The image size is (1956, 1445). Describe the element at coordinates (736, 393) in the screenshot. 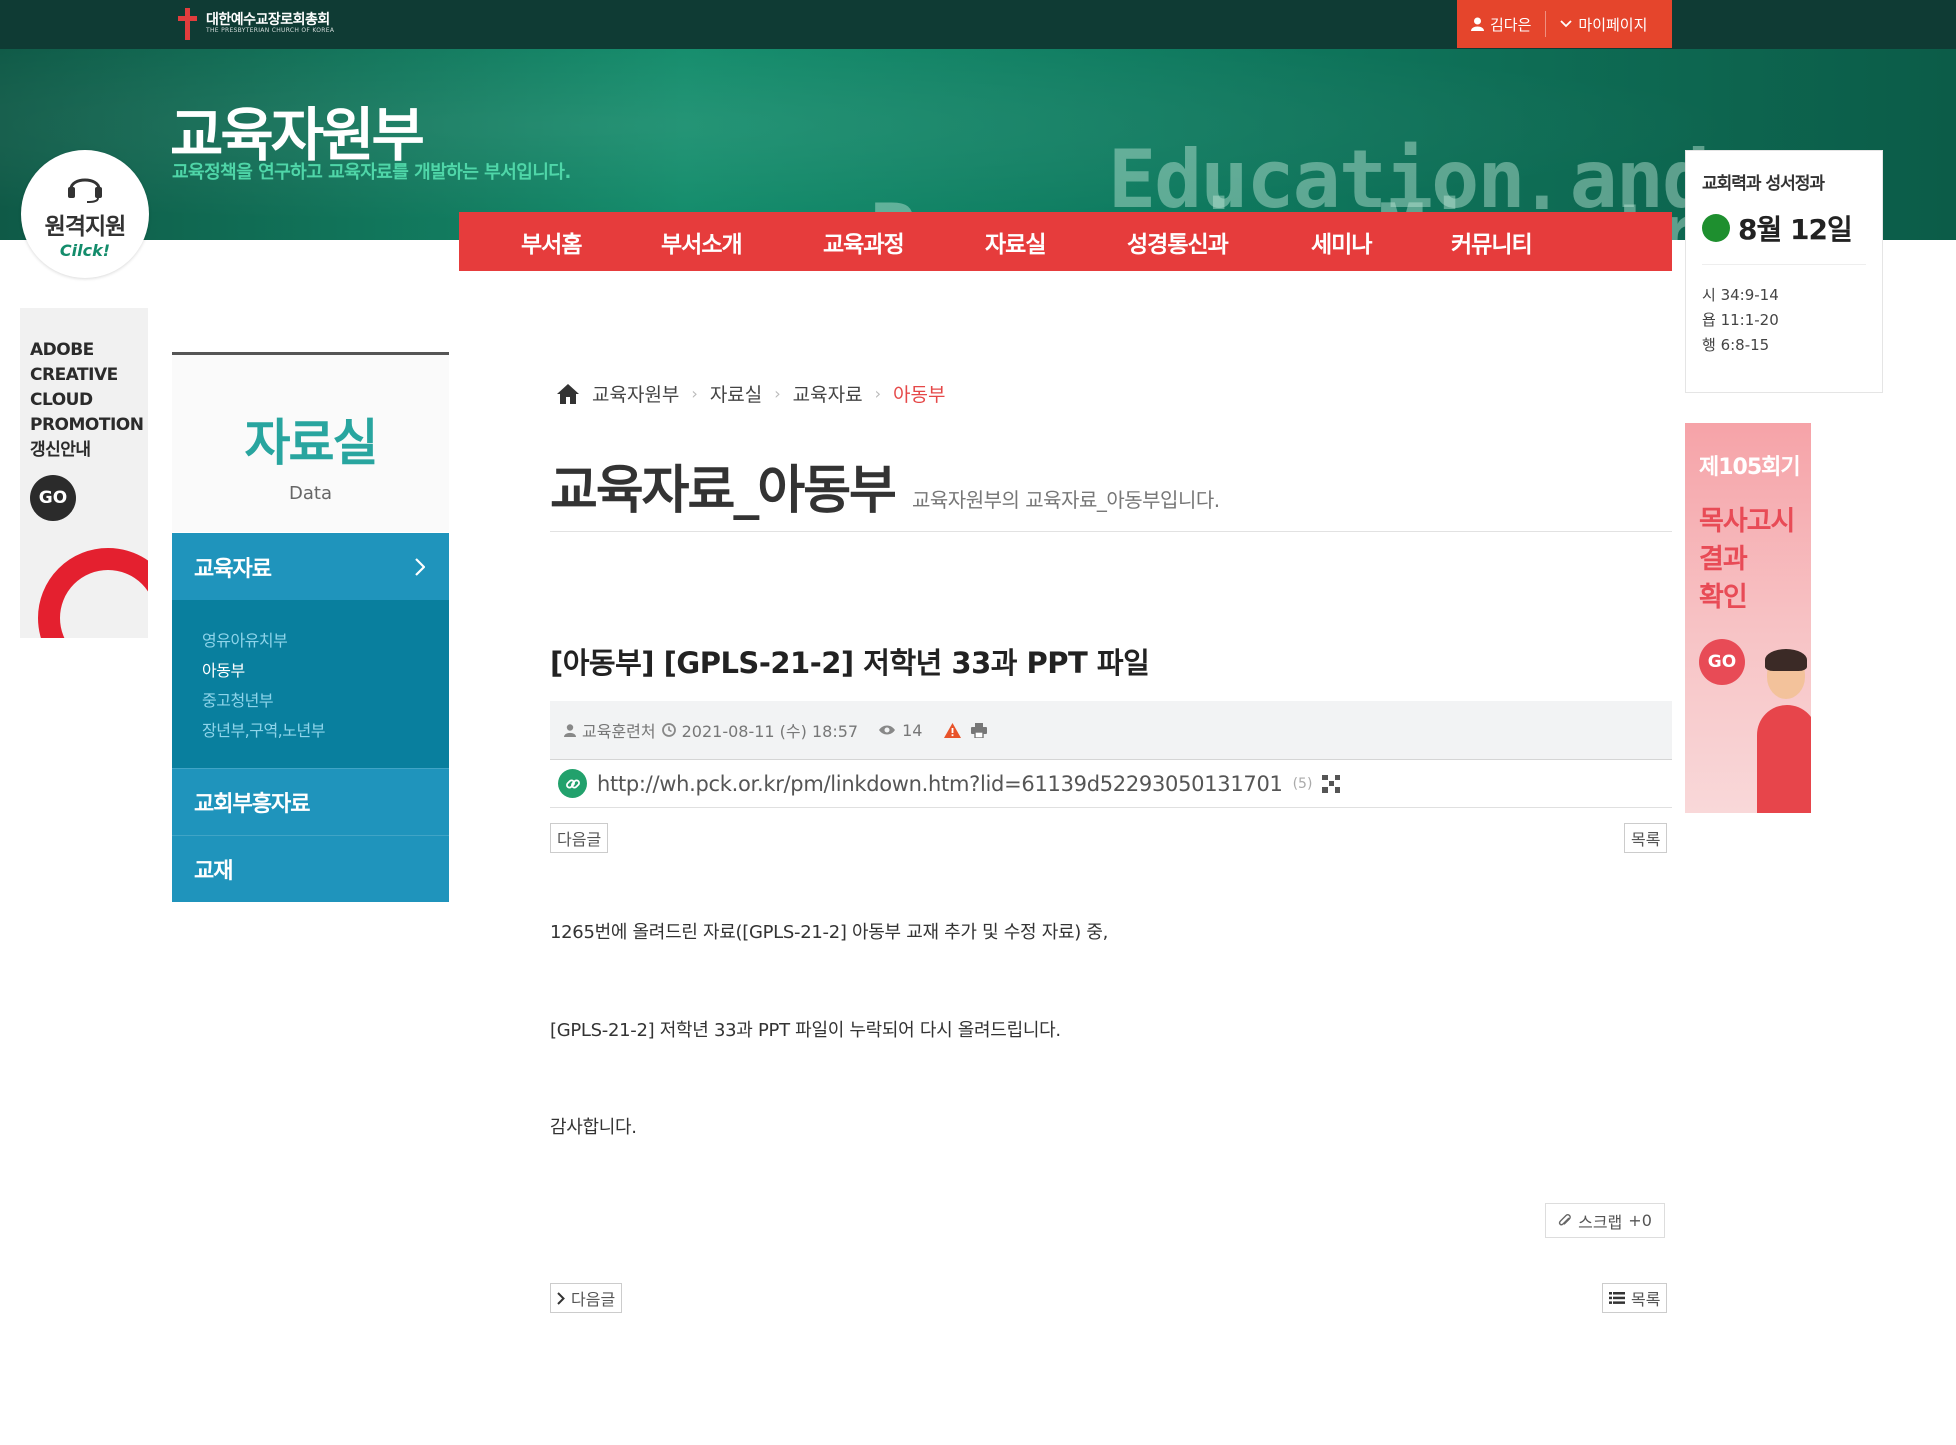

I see `breadcrumb-item: 자료실` at that location.